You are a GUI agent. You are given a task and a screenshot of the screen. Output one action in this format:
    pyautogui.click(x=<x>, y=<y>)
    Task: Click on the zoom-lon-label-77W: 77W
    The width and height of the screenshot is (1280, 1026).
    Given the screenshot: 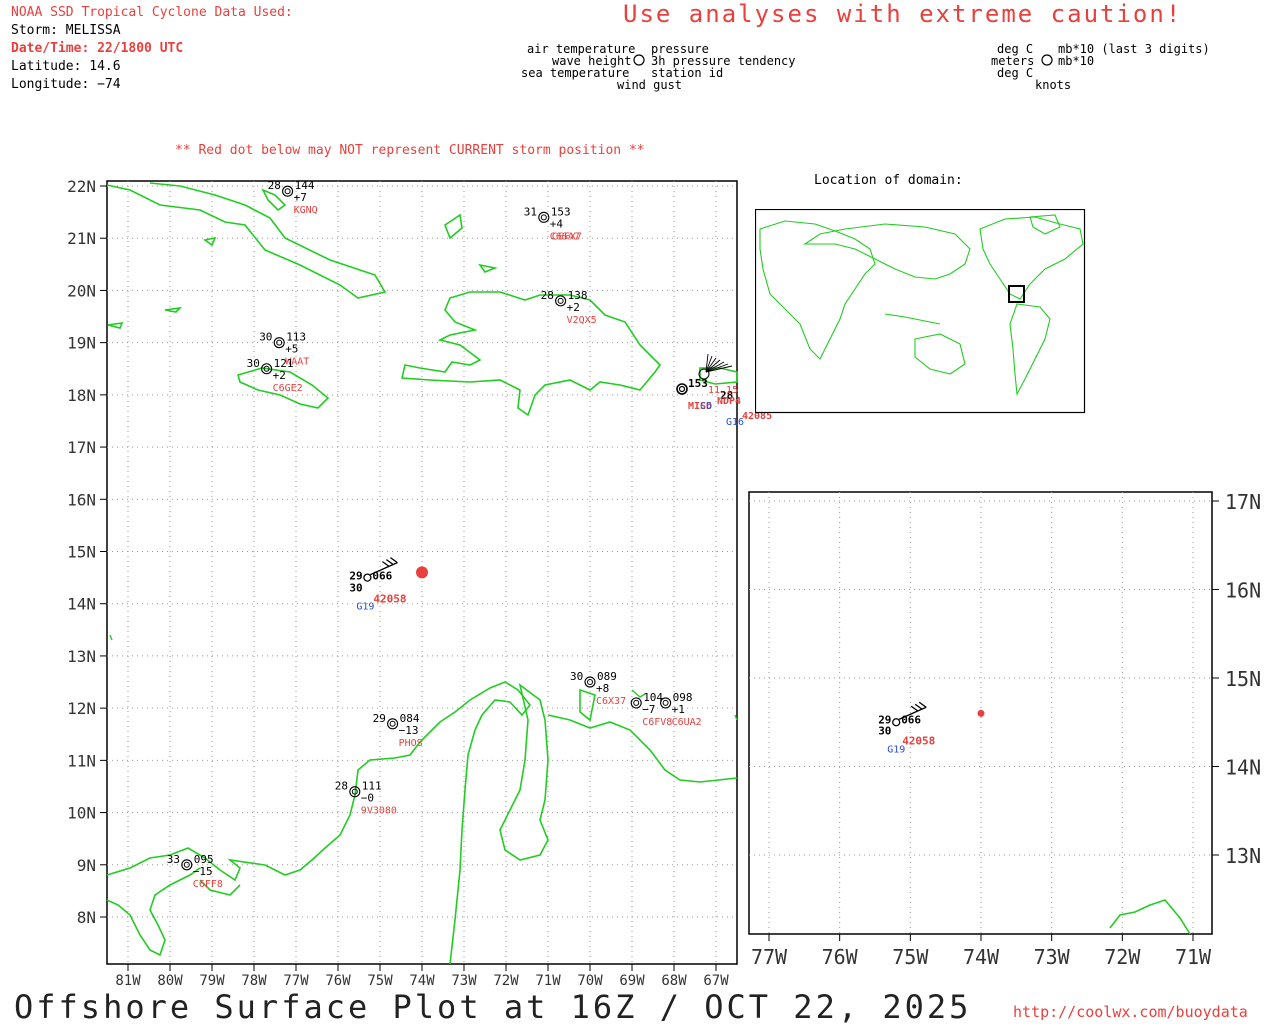 What is the action you would take?
    pyautogui.click(x=769, y=957)
    